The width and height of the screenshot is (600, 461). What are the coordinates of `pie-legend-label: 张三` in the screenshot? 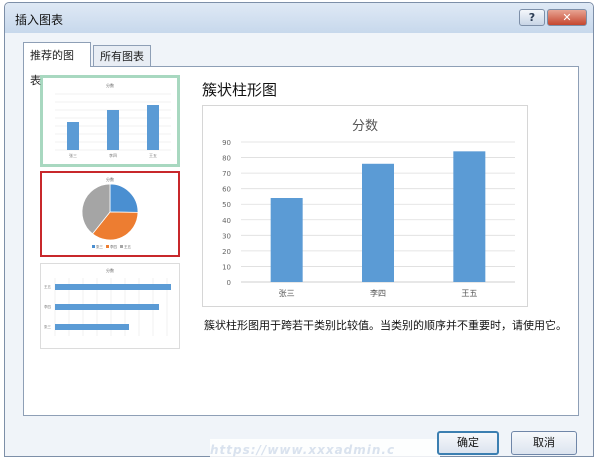 It's located at (99, 246).